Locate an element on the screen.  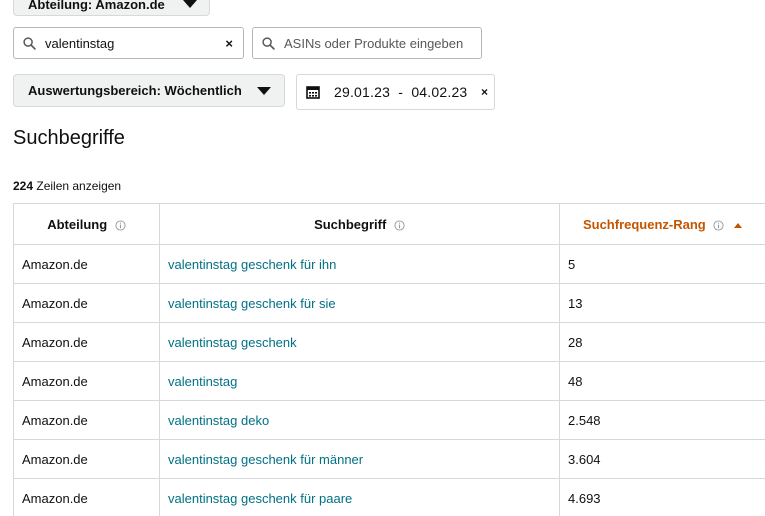
column-header-label: Suchfrequenz-Rang is located at coordinates (644, 224).